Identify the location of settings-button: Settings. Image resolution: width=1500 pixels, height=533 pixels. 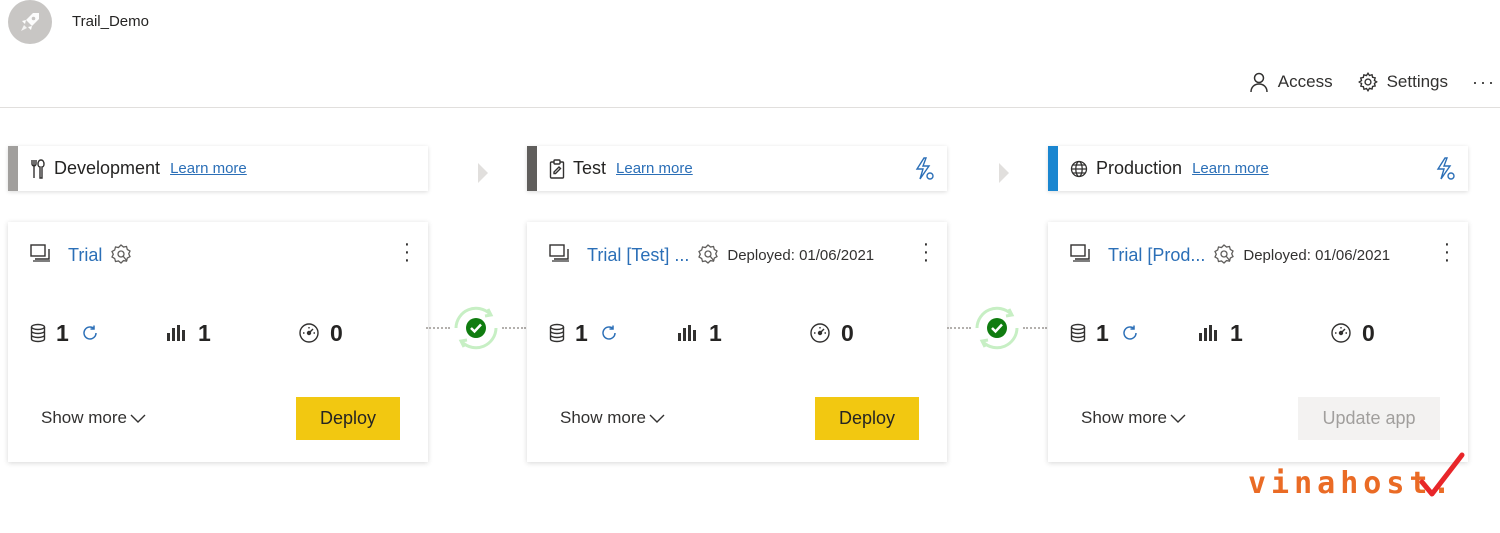
(1402, 82).